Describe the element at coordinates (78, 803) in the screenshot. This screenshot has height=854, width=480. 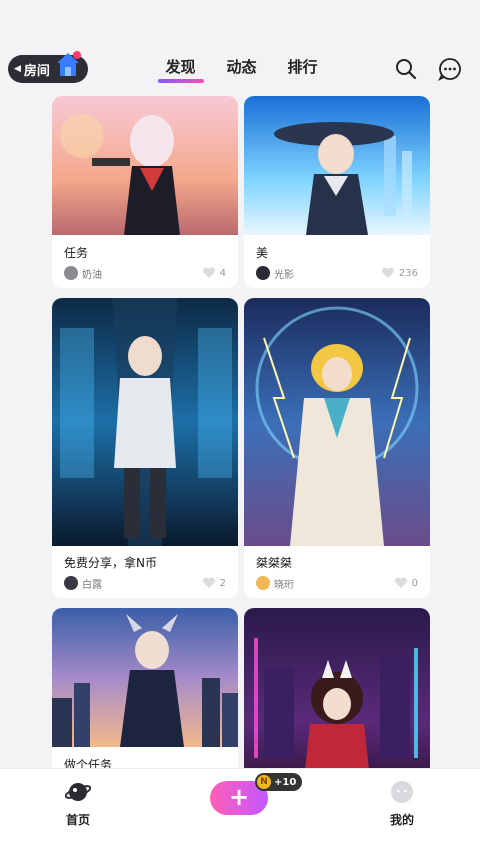
I see `nav-home: 首页` at that location.